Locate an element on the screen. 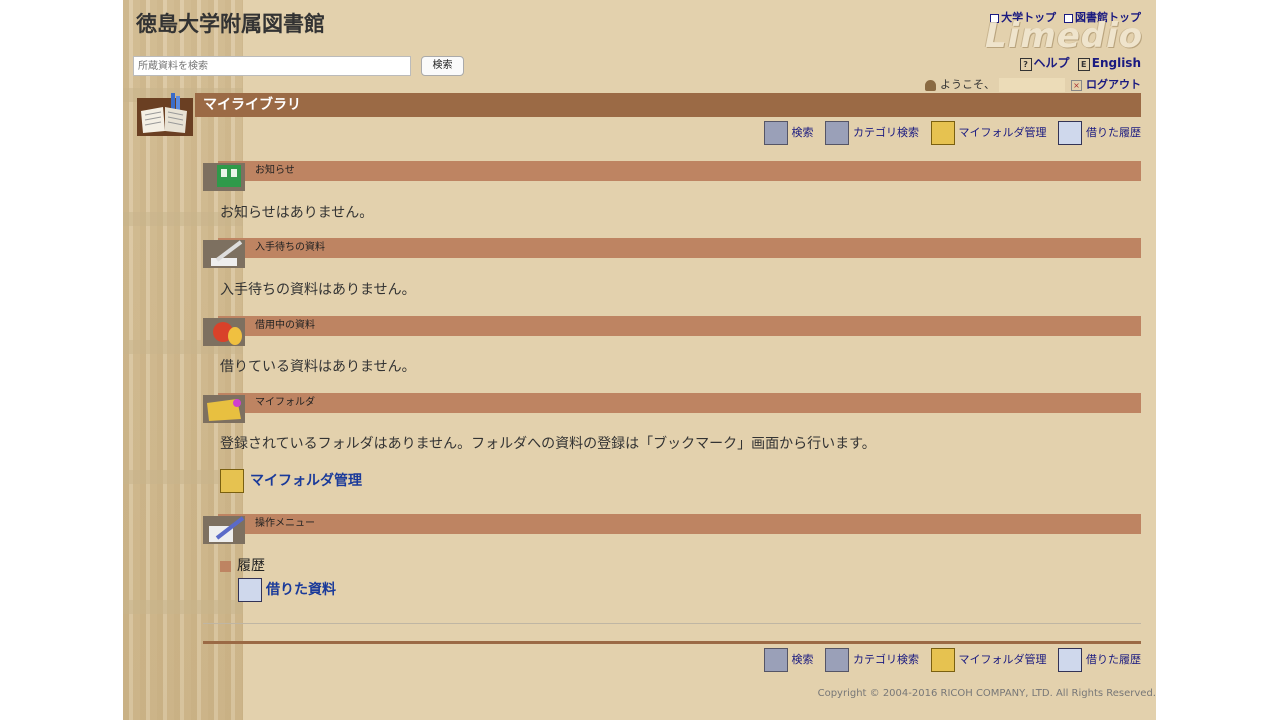 The height and width of the screenshot is (720, 1280). help-link: ? ヘルプ is located at coordinates (1044, 63).